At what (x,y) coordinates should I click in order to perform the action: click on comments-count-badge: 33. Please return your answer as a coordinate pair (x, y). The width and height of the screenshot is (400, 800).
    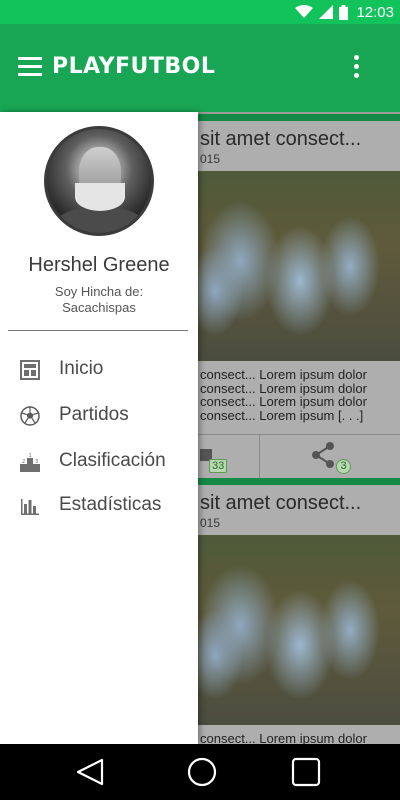
    Looking at the image, I should click on (218, 466).